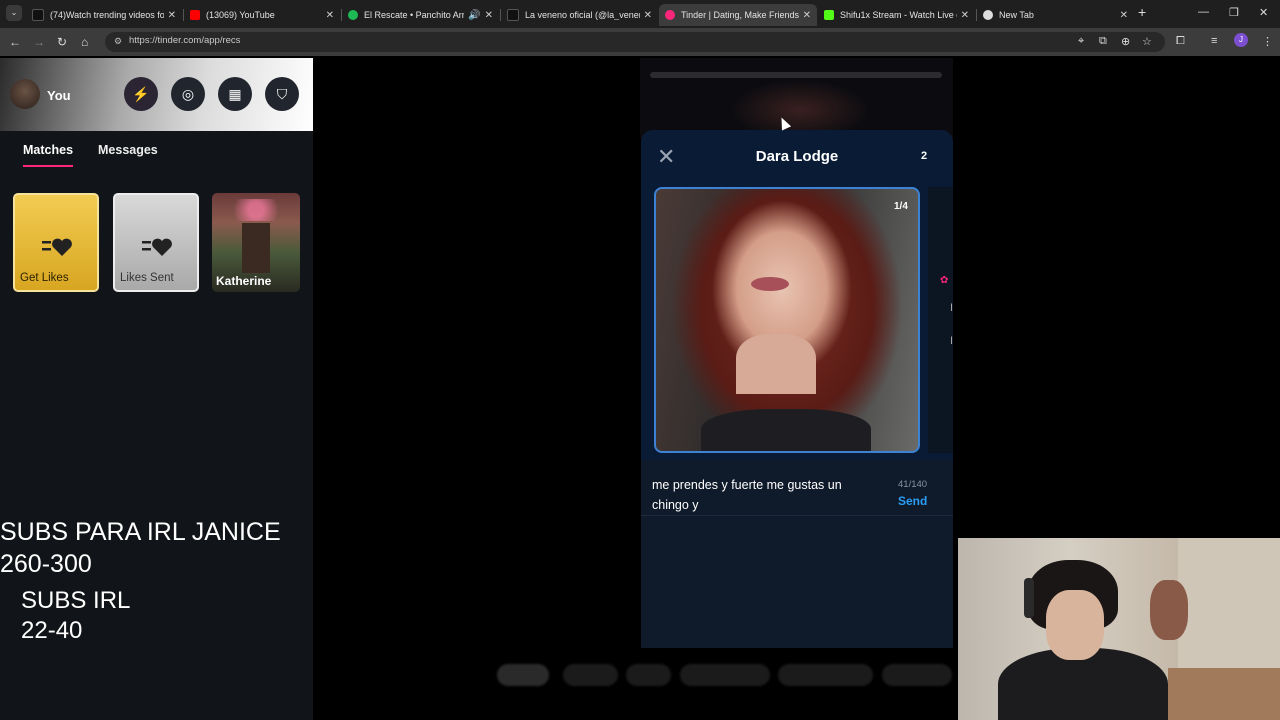  I want to click on zoom-icon: ⊕, so click(1125, 41).